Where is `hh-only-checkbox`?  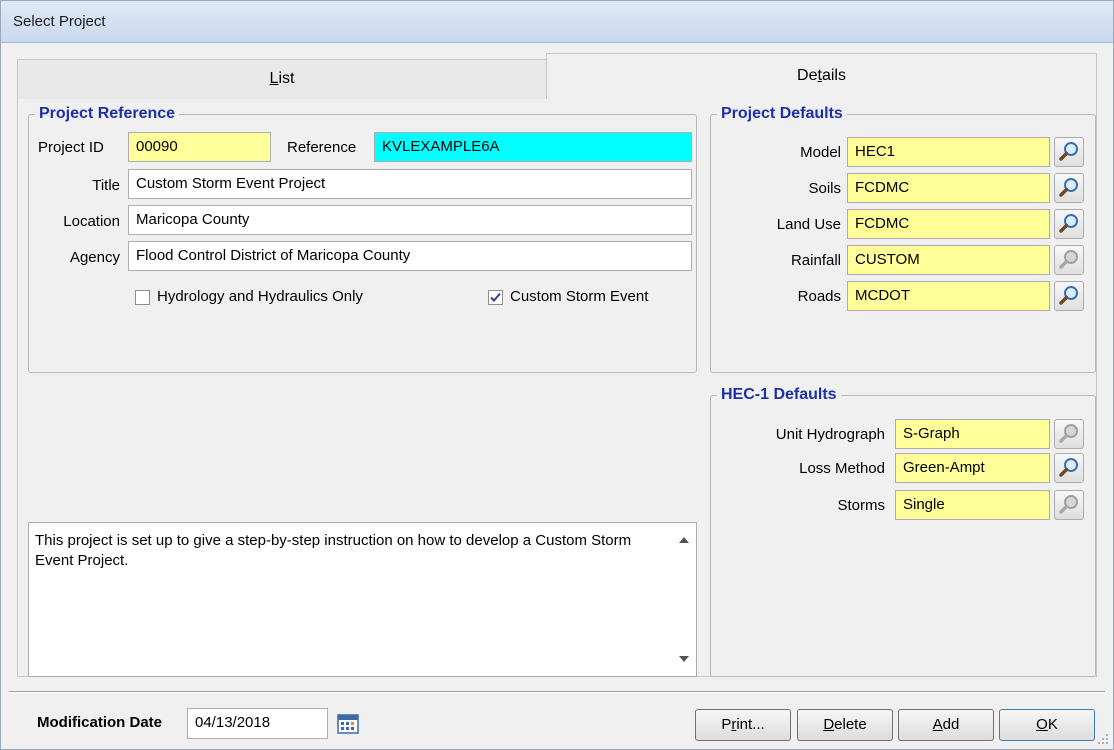 hh-only-checkbox is located at coordinates (142, 297).